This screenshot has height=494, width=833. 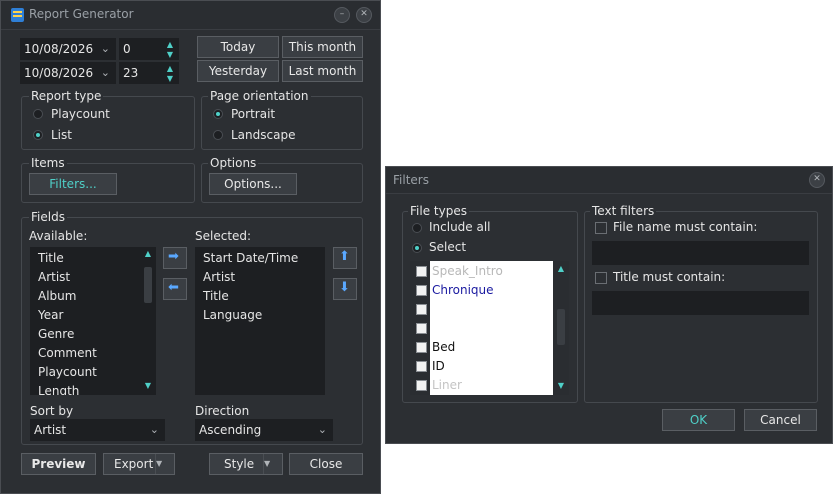 I want to click on title-input, so click(x=700, y=303).